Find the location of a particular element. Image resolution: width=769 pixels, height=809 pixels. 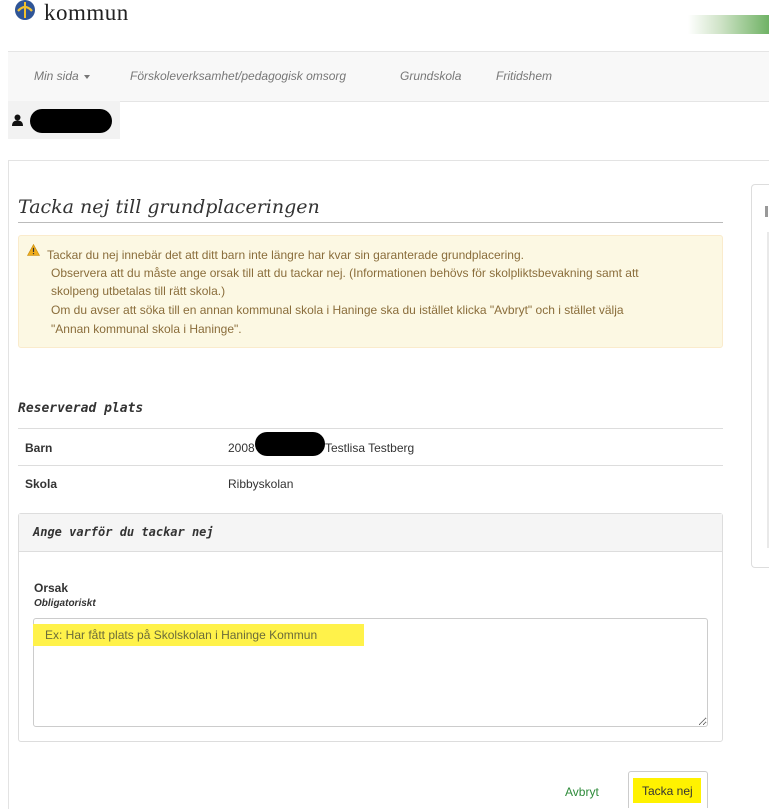

row-value-skola: Ribbyskolan is located at coordinates (261, 484).